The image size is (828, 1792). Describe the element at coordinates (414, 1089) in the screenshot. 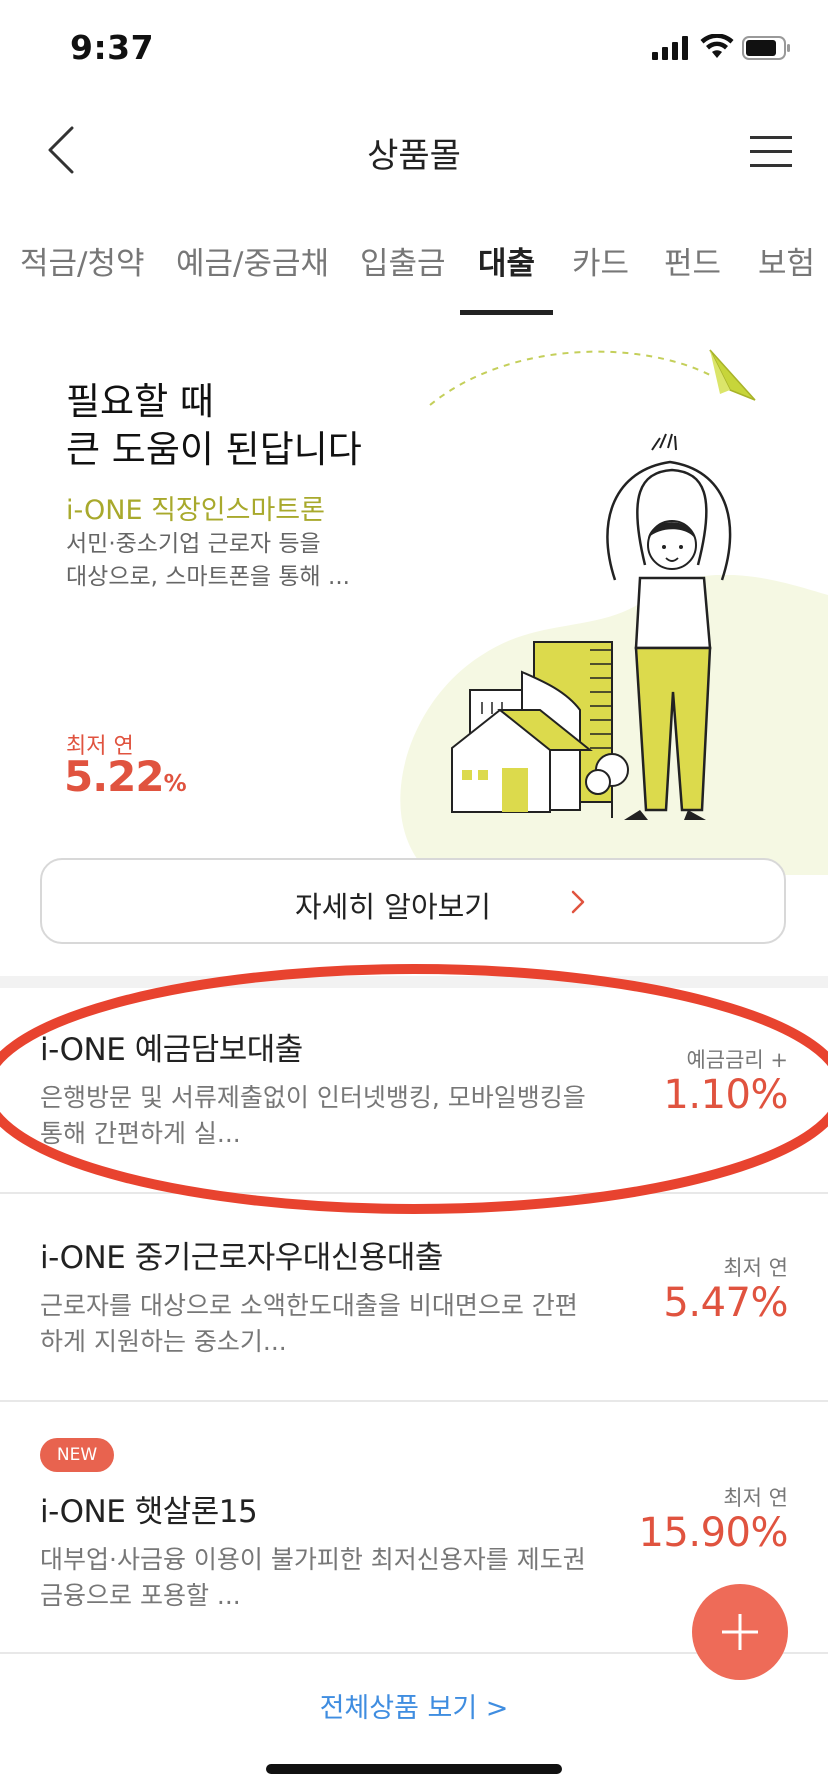

I see `highlight-annotation` at that location.